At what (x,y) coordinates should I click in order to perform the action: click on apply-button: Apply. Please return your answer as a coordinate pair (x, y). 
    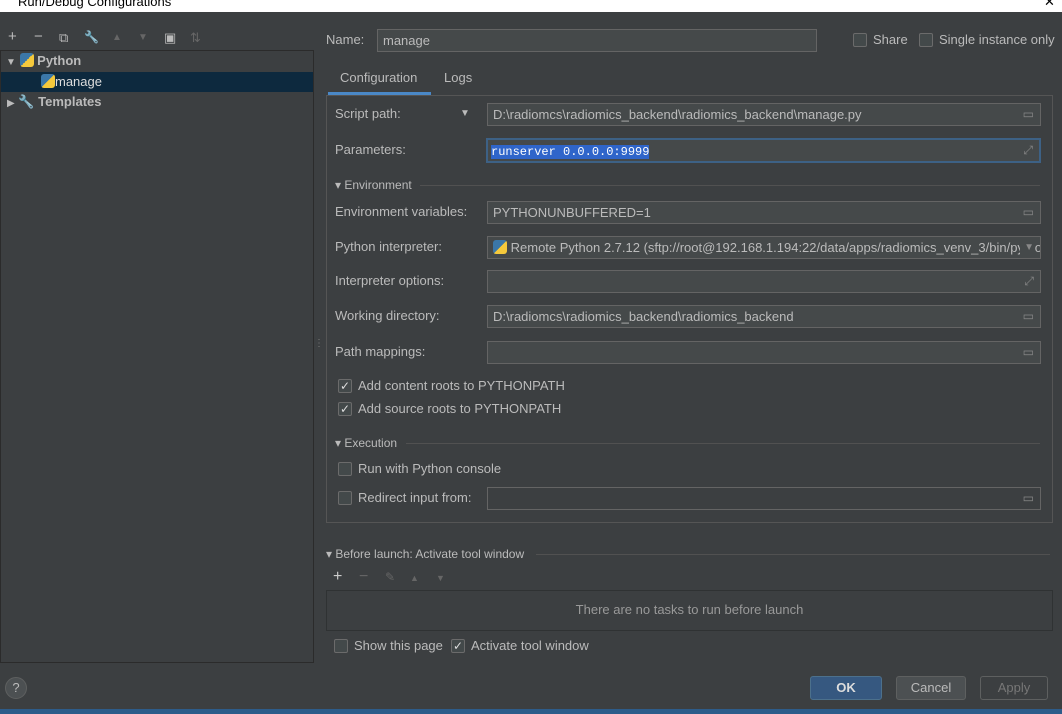
    Looking at the image, I should click on (1014, 688).